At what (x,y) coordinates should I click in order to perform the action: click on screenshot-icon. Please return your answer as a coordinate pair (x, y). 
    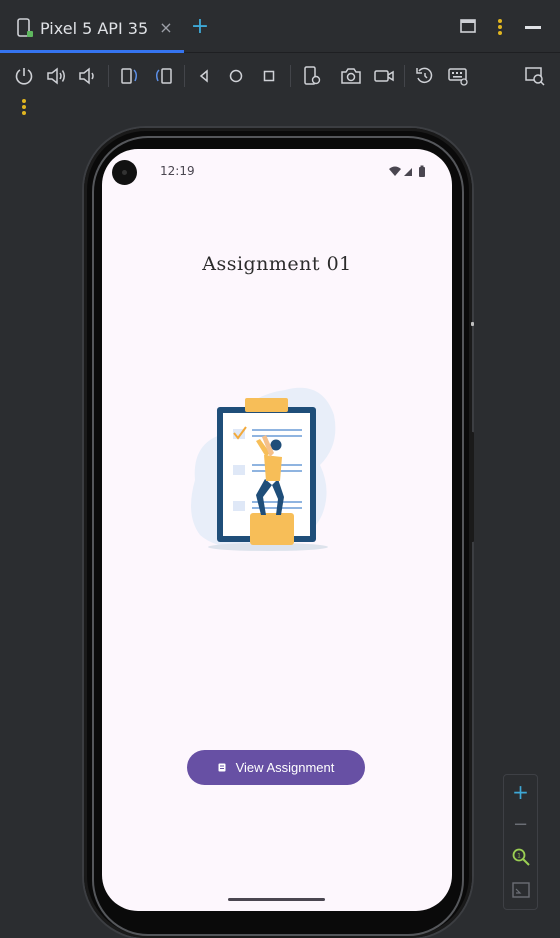
    Looking at the image, I should click on (351, 76).